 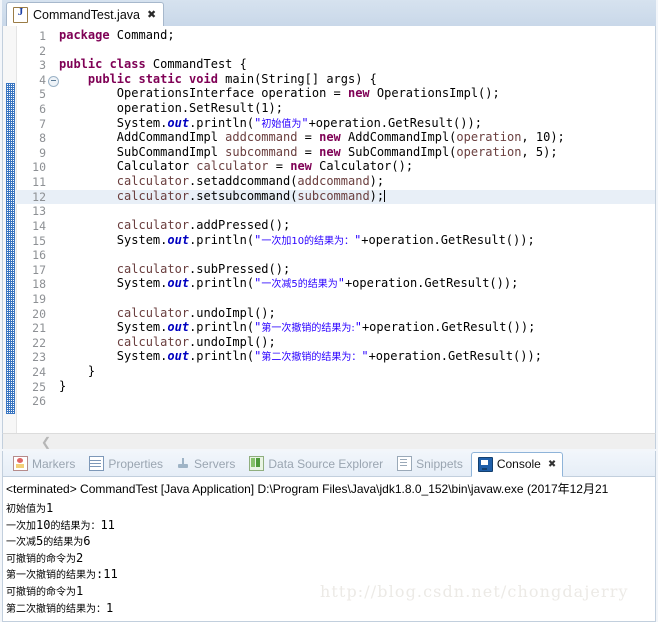 I want to click on method-range-indicator, so click(x=10, y=248).